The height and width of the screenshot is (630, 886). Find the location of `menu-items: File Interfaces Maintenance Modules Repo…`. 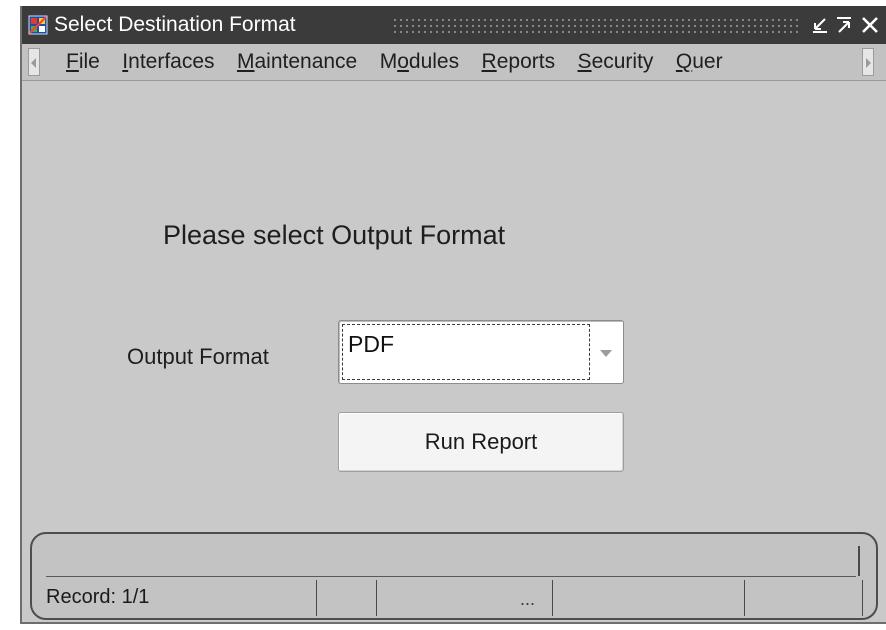

menu-items: File Interfaces Maintenance Modules Repo… is located at coordinates (461, 62).